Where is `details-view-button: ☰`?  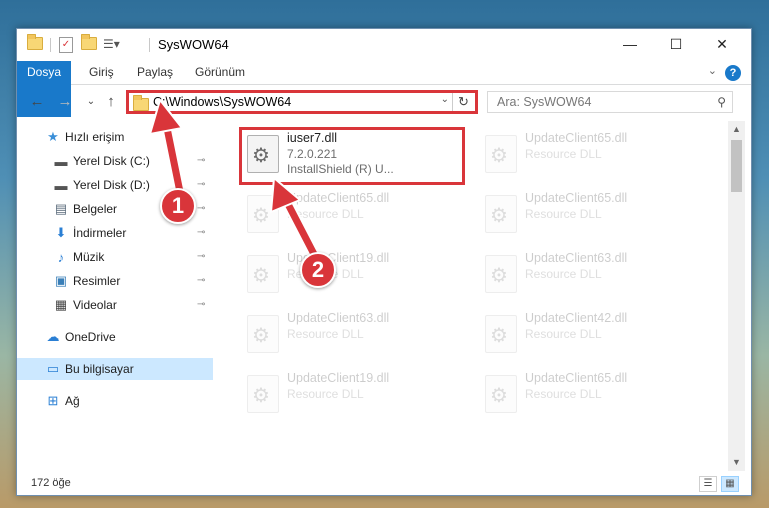 details-view-button: ☰ is located at coordinates (708, 484).